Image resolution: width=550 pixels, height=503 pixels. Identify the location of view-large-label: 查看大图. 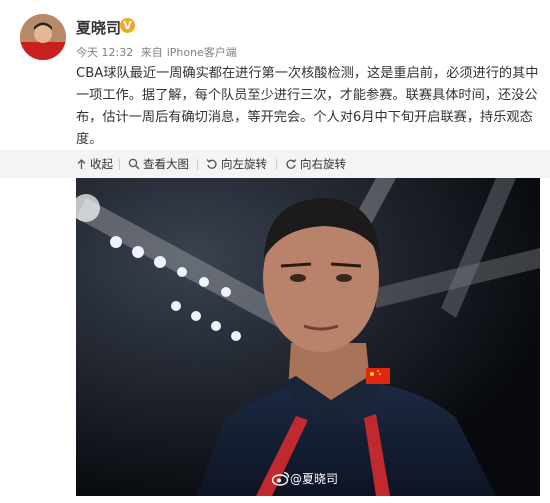
(166, 164).